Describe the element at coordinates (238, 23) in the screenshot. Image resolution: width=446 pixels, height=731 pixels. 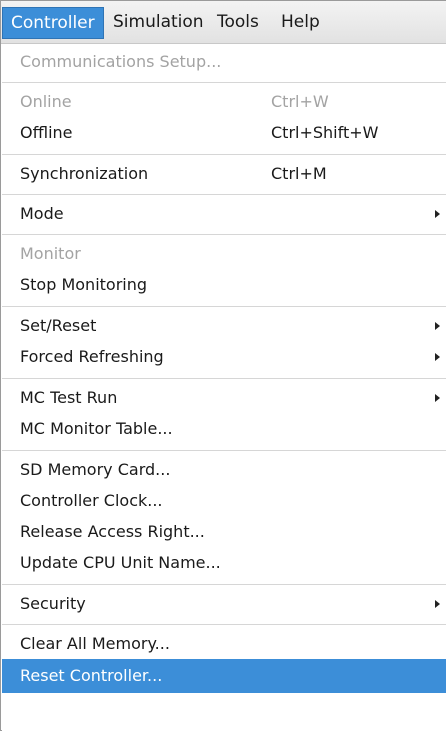
I see `menu-tools: Tools` at that location.